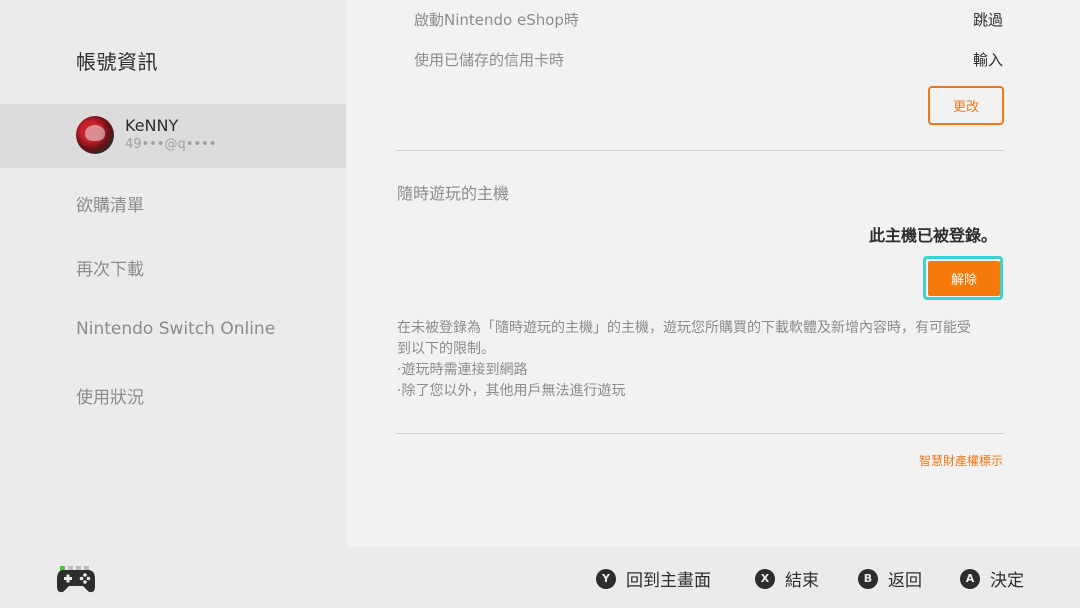 This screenshot has width=1080, height=608. What do you see at coordinates (932, 235) in the screenshot?
I see `console-status-text: 此主機已被登錄。` at bounding box center [932, 235].